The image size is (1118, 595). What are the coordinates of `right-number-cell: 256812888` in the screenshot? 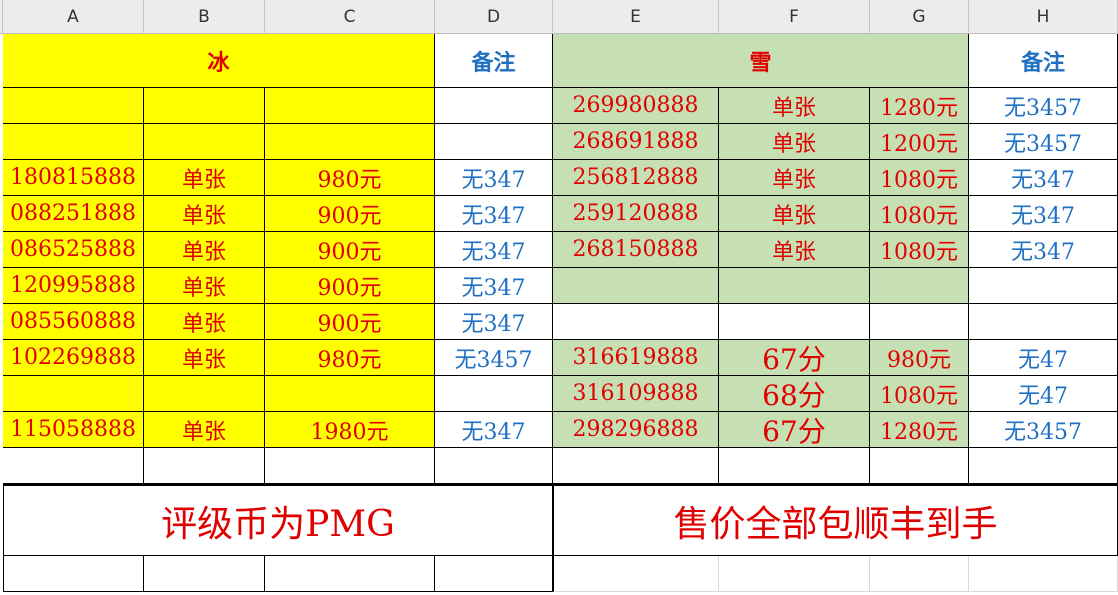 It's located at (636, 178).